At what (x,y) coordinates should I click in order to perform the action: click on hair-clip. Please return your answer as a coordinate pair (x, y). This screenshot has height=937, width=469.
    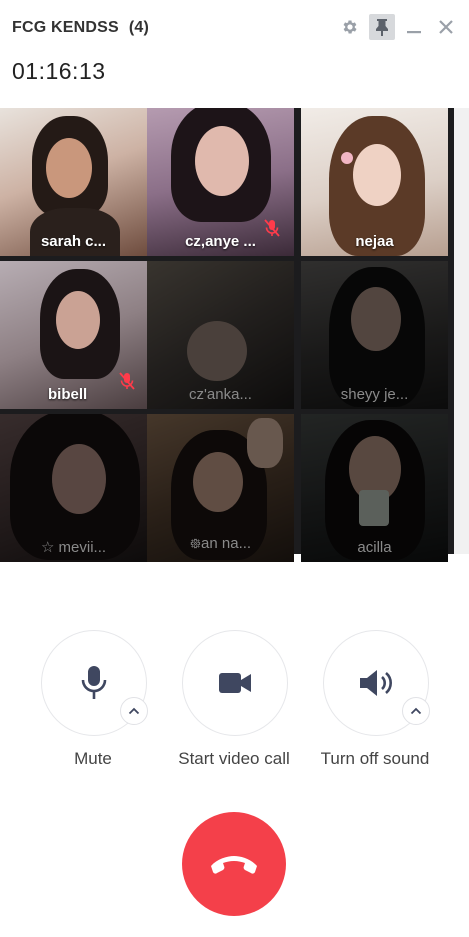
    Looking at the image, I should click on (347, 158).